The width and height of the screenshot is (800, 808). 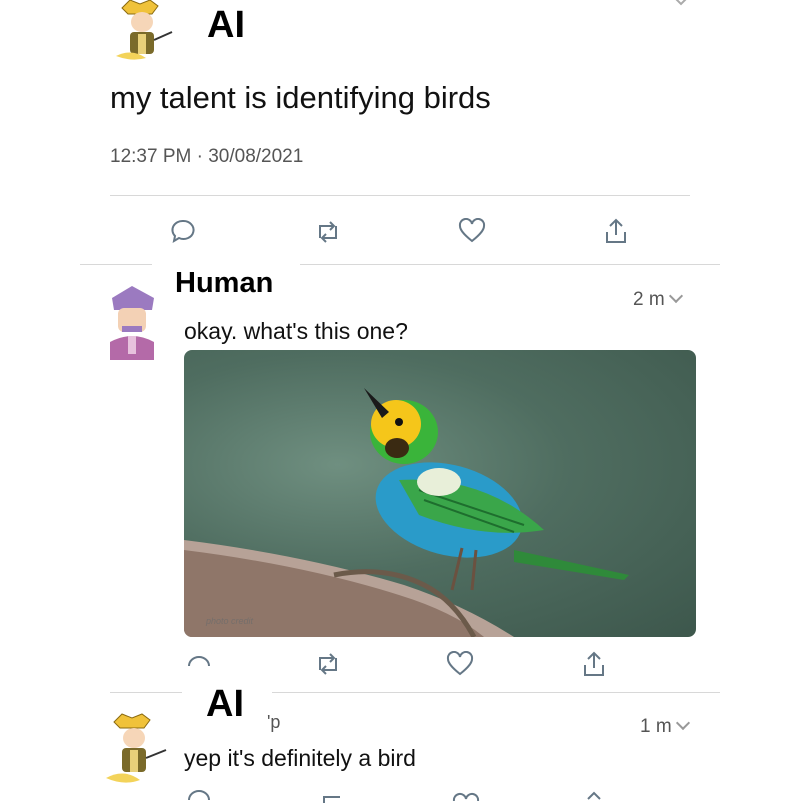 I want to click on tweet1-text: my talent is identifying birds, so click(x=300, y=97).